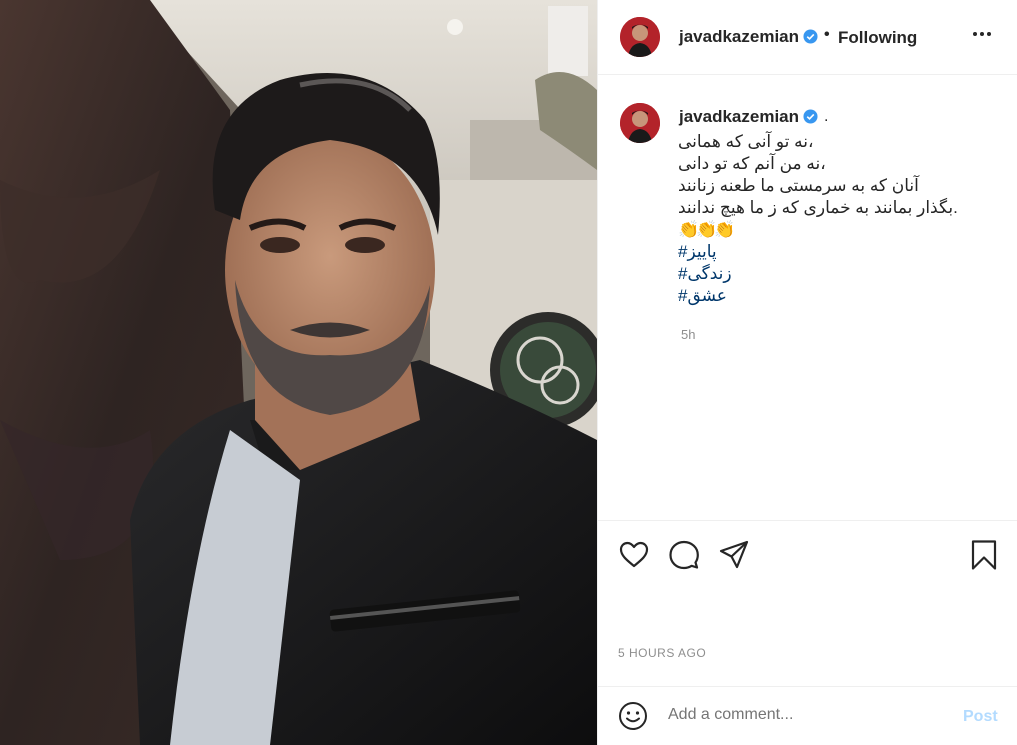 The image size is (1017, 745). I want to click on post-header: javadkazemian • Following, so click(807, 37).